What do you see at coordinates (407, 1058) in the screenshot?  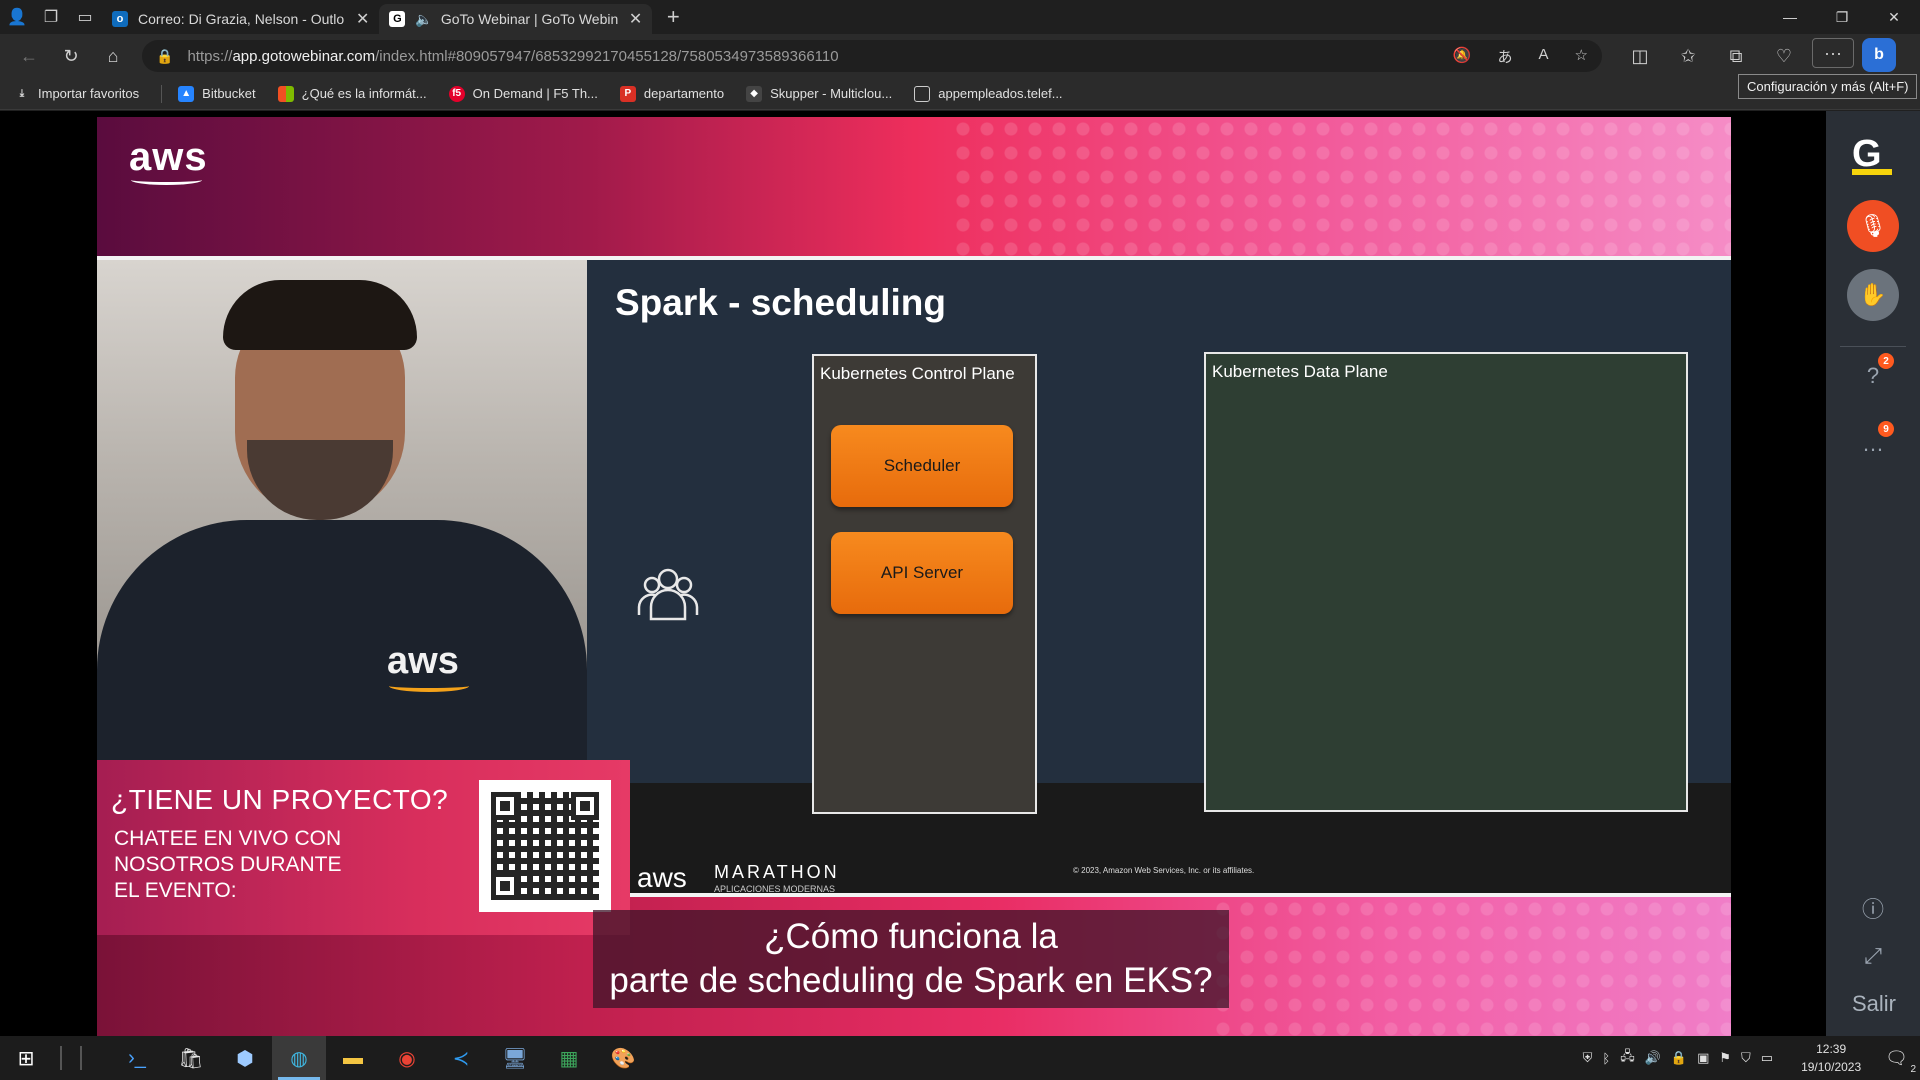 I see `chrome-icon: ◉` at bounding box center [407, 1058].